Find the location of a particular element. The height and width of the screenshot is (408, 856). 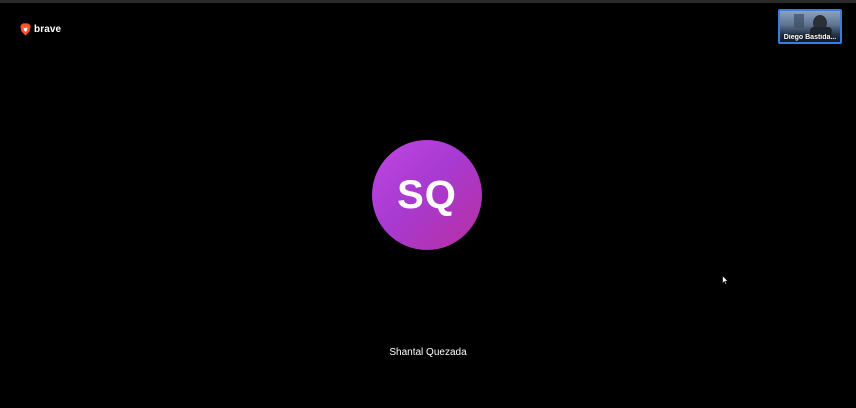

brand-name: brave is located at coordinates (48, 29).